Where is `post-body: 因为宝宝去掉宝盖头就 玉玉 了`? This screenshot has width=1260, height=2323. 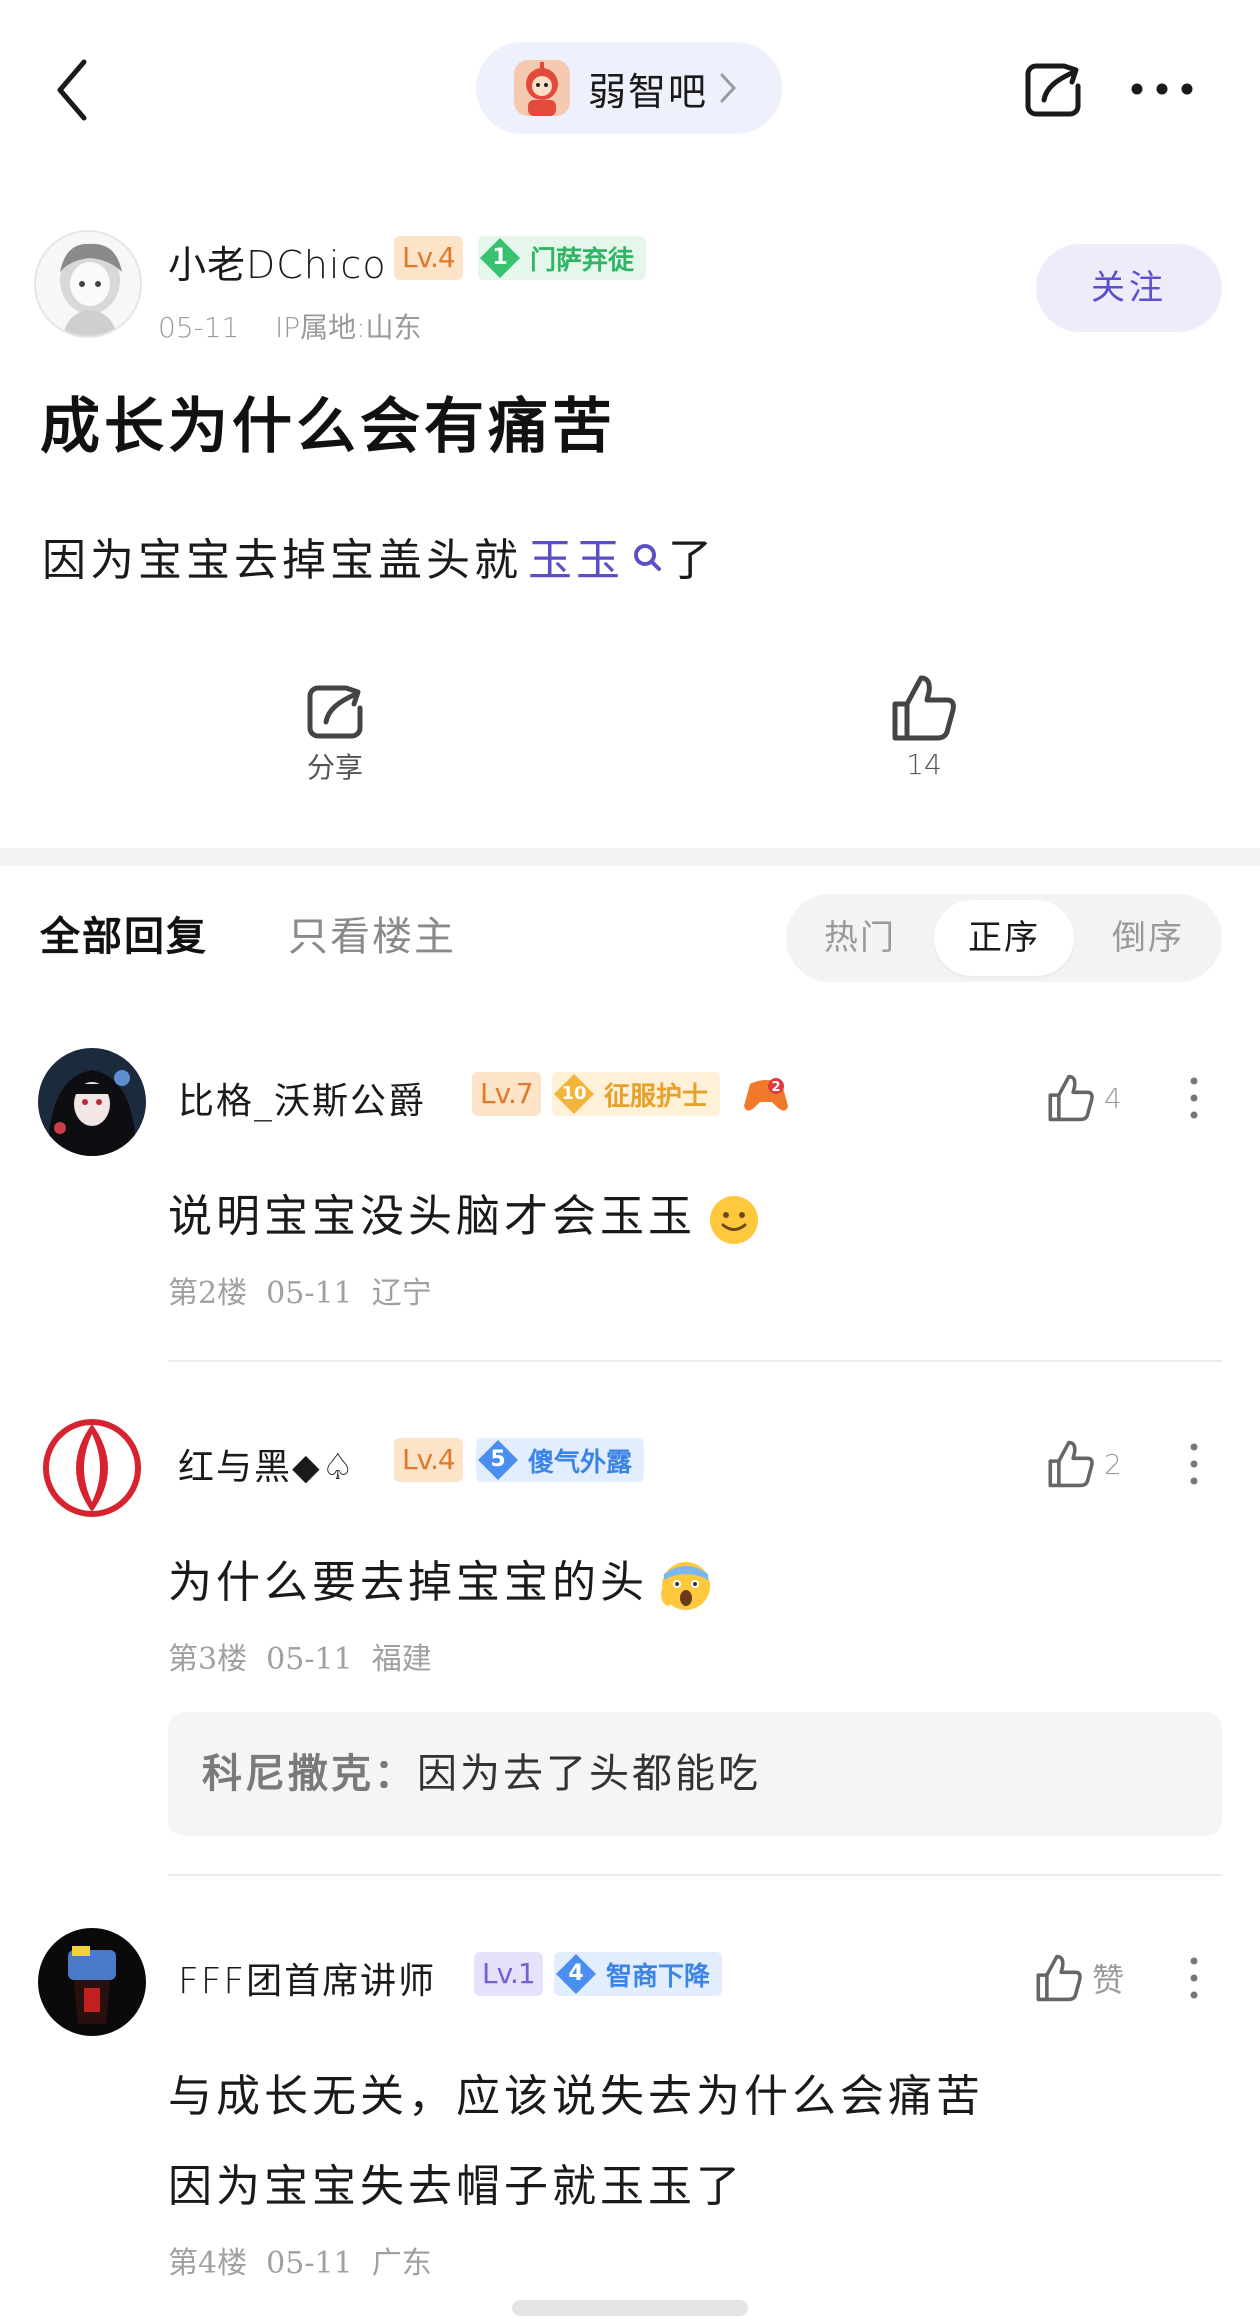
post-body: 因为宝宝去掉宝盖头就 玉玉 了 is located at coordinates (379, 556).